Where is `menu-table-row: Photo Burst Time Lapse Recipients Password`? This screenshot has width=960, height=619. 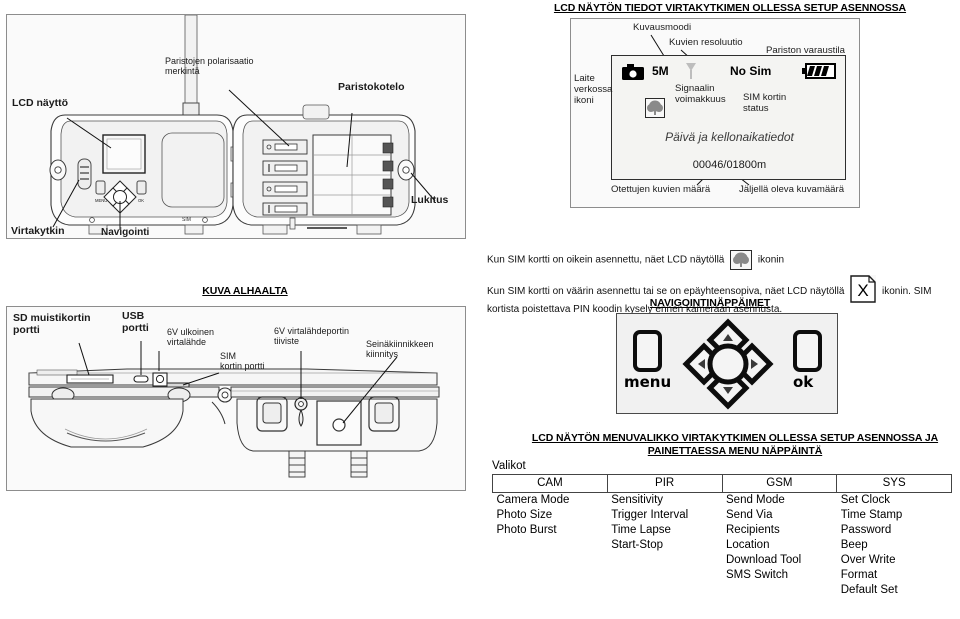 menu-table-row: Photo Burst Time Lapse Recipients Password is located at coordinates (722, 530).